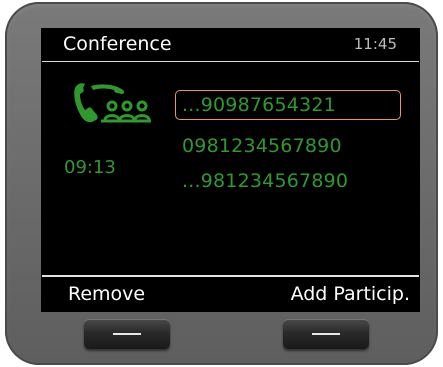 The width and height of the screenshot is (443, 367). What do you see at coordinates (292, 181) in the screenshot?
I see `participant-item: ...981234567890` at bounding box center [292, 181].